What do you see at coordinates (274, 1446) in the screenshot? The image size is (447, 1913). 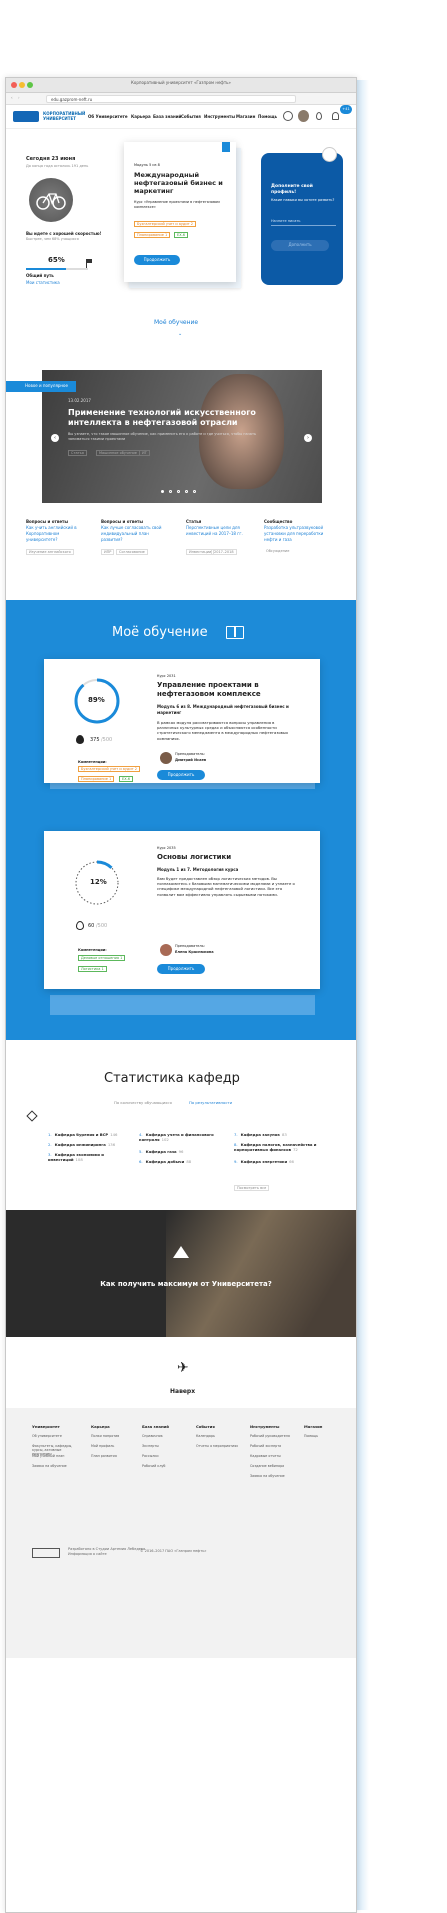 I see `footer-link: Рабочий эксперта` at bounding box center [274, 1446].